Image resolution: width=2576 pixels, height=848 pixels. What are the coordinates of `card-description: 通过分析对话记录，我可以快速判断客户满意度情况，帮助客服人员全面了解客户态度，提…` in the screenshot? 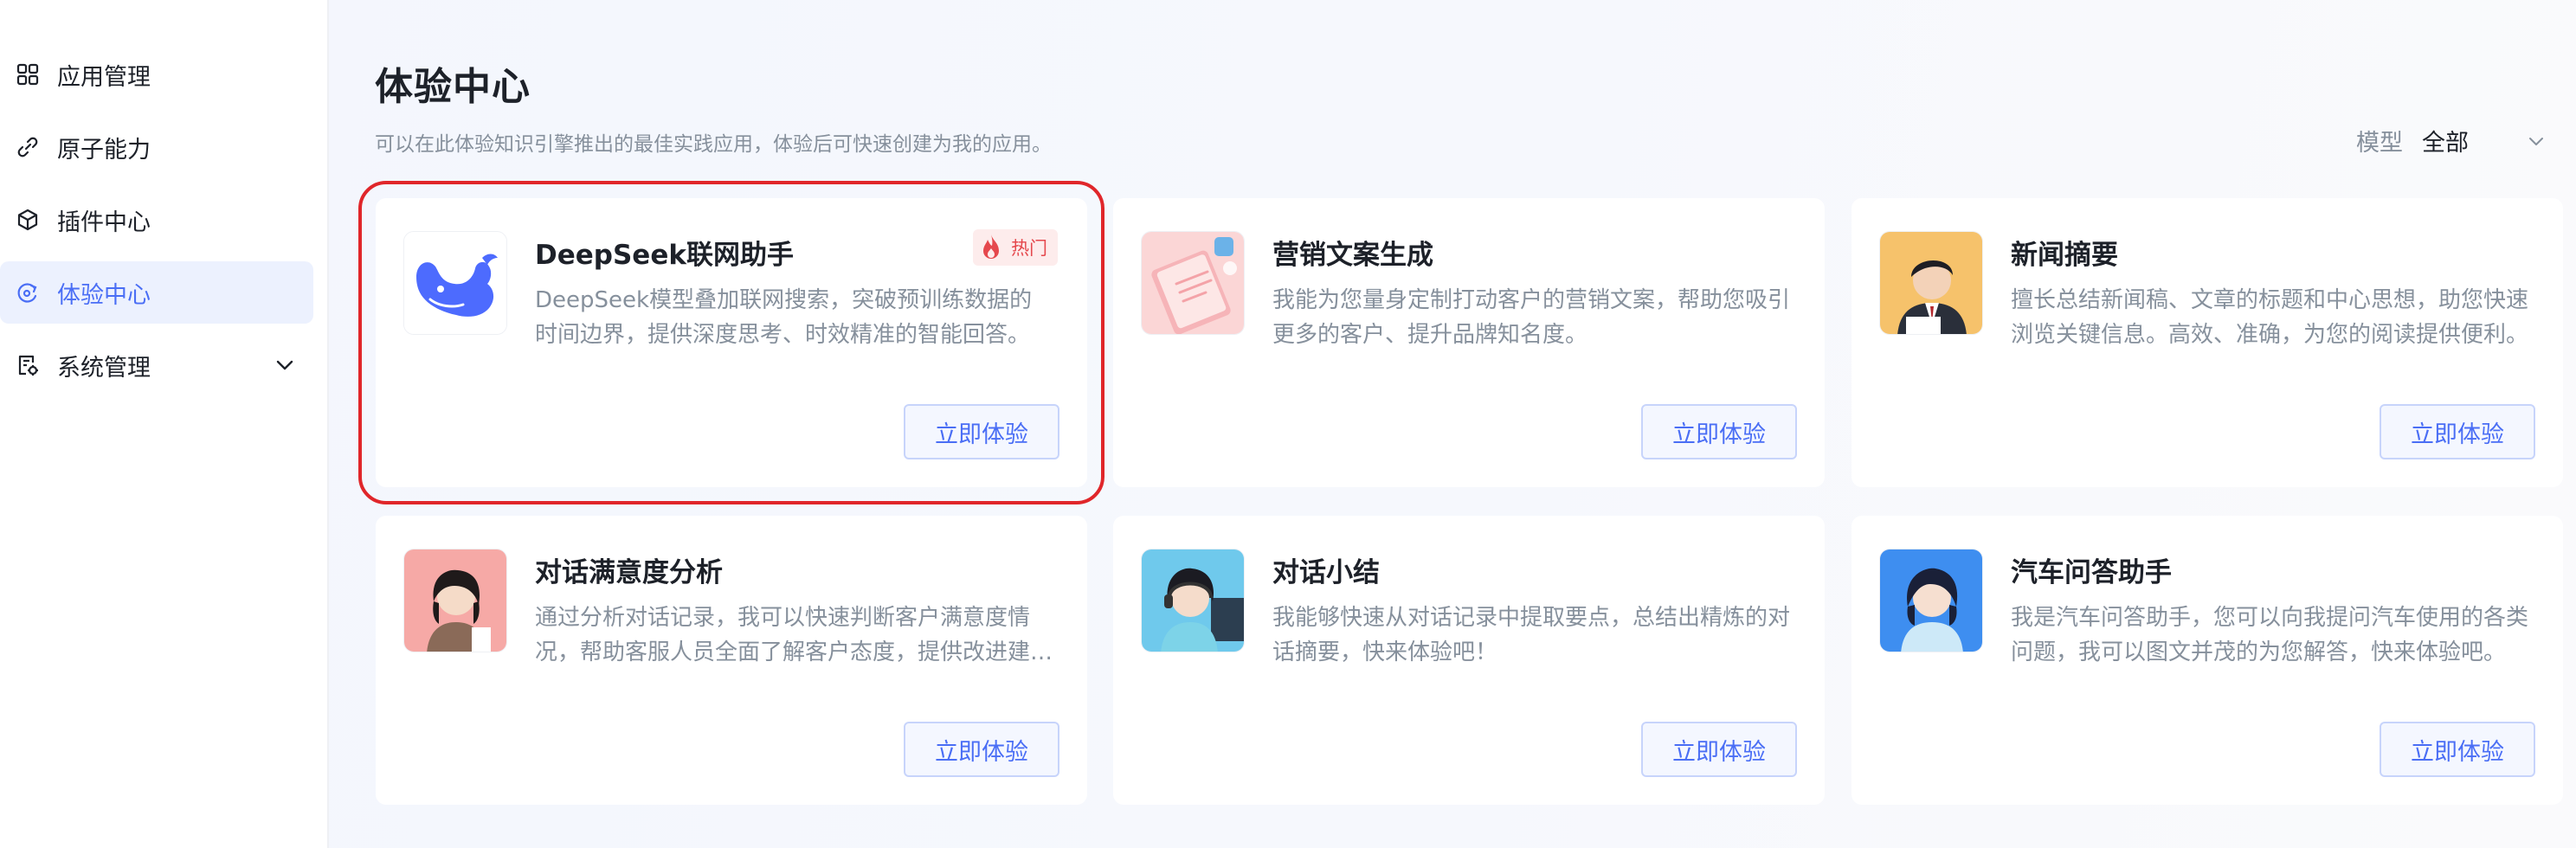 It's located at (783, 635).